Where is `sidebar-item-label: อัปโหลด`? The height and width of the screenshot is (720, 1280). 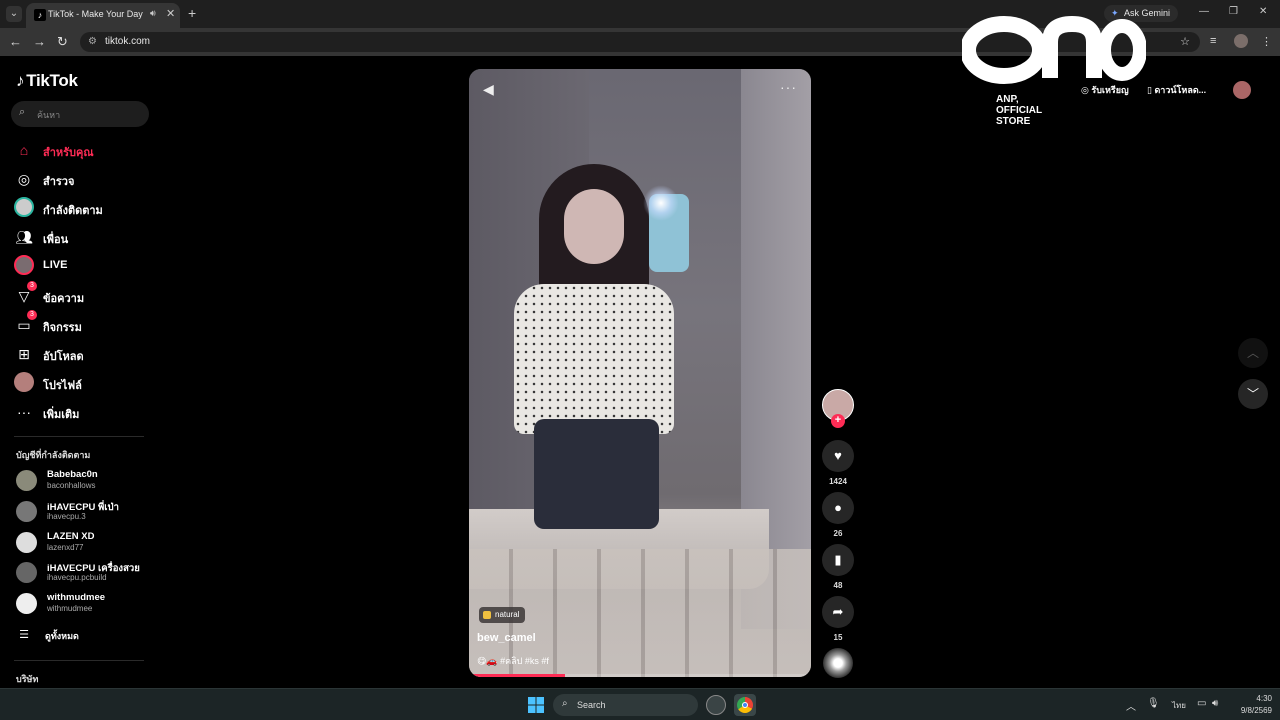
sidebar-item-label: อัปโหลด is located at coordinates (63, 357).